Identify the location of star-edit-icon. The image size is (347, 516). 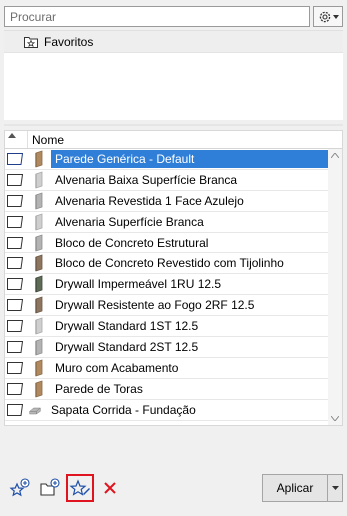
(79, 487).